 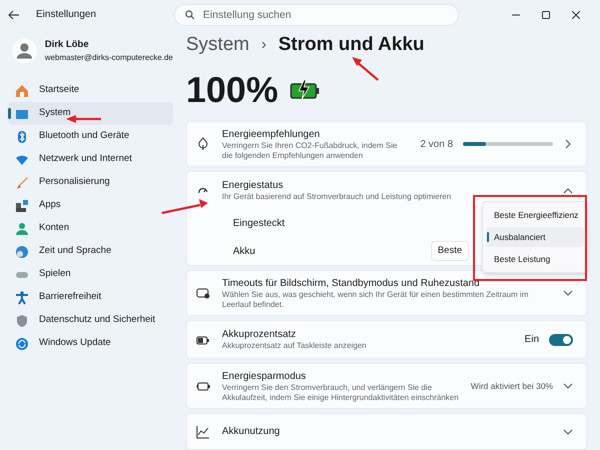 I want to click on nav-item: Zeit und Sprache, so click(x=90, y=251).